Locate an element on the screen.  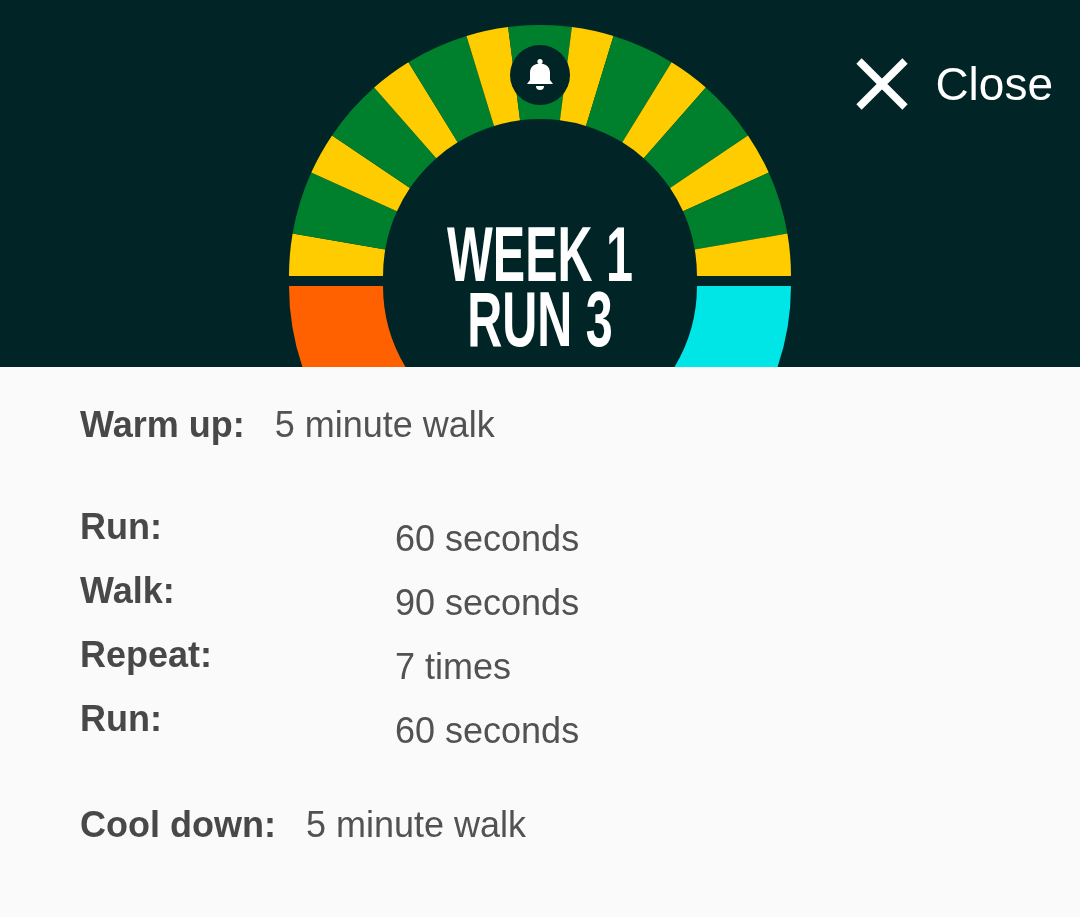
step-label: Repeat: is located at coordinates (146, 655).